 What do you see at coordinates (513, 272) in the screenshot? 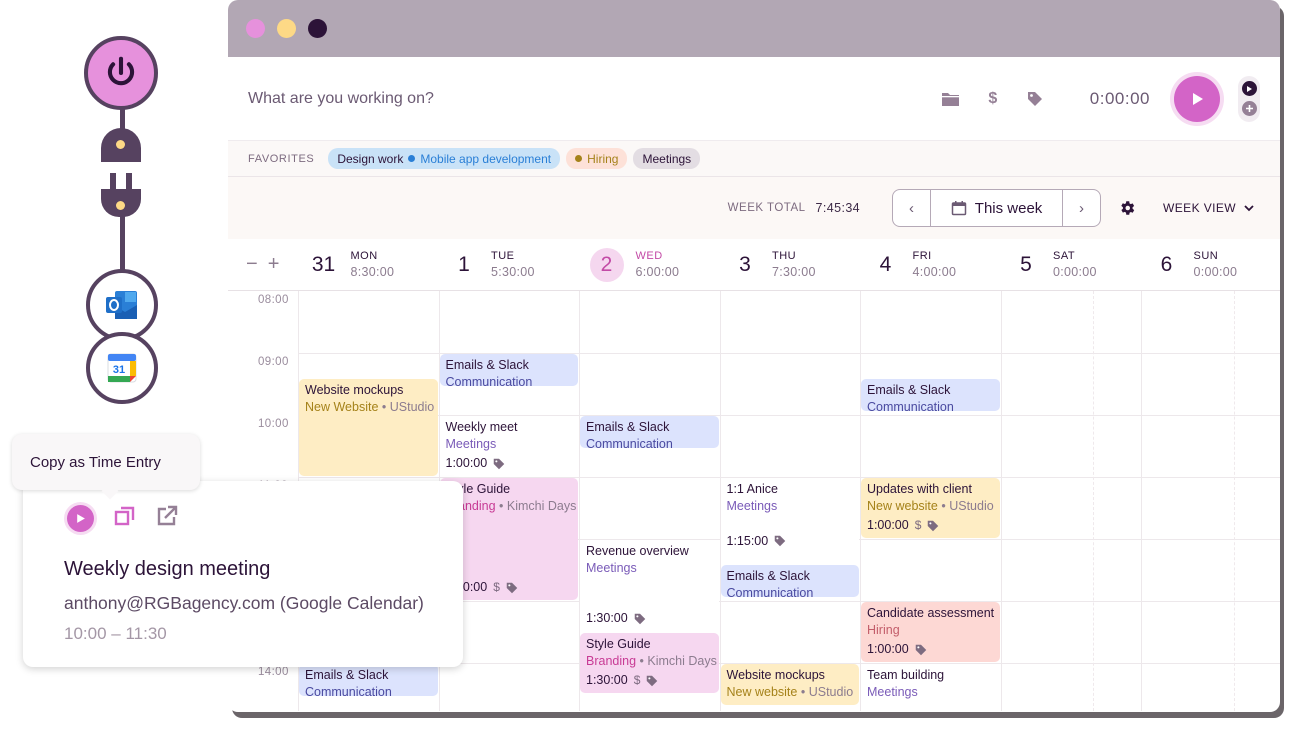
I see `day-total: 5:30:00` at bounding box center [513, 272].